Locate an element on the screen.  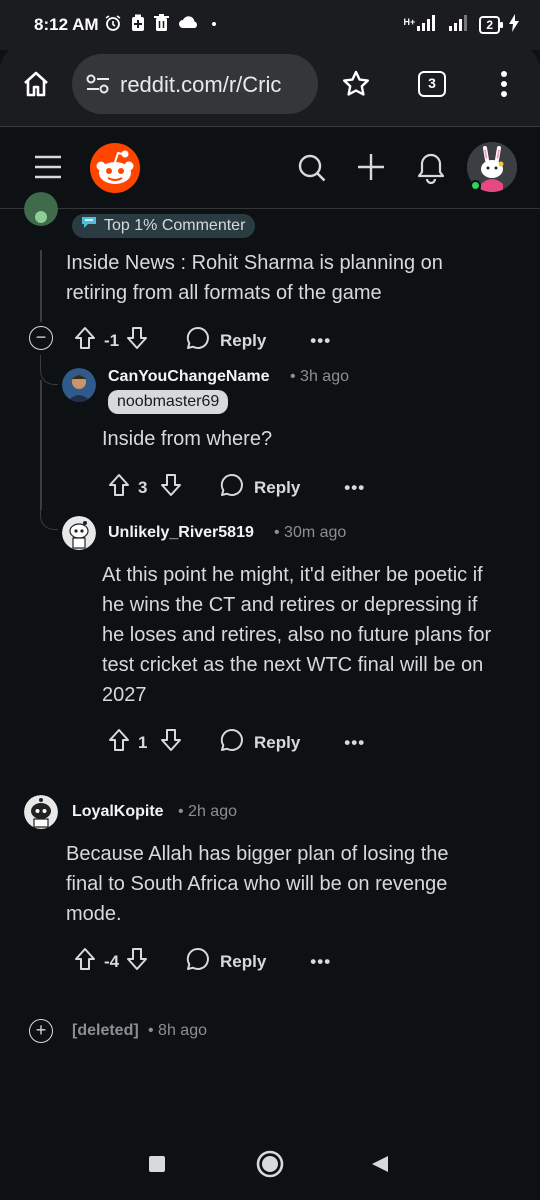
vote-score: 3 is located at coordinates (143, 487).